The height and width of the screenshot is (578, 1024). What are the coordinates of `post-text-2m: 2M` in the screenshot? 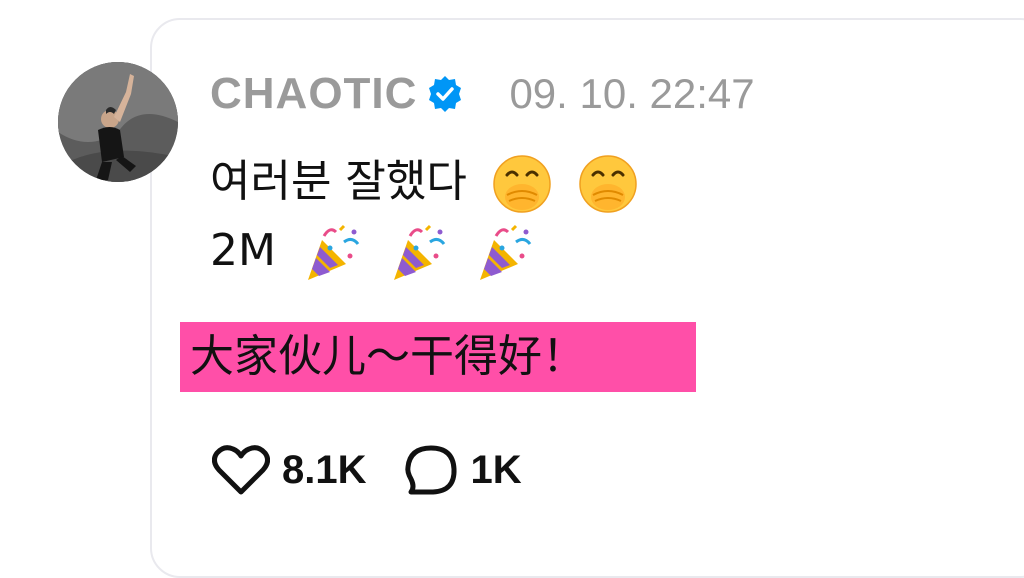 It's located at (243, 250).